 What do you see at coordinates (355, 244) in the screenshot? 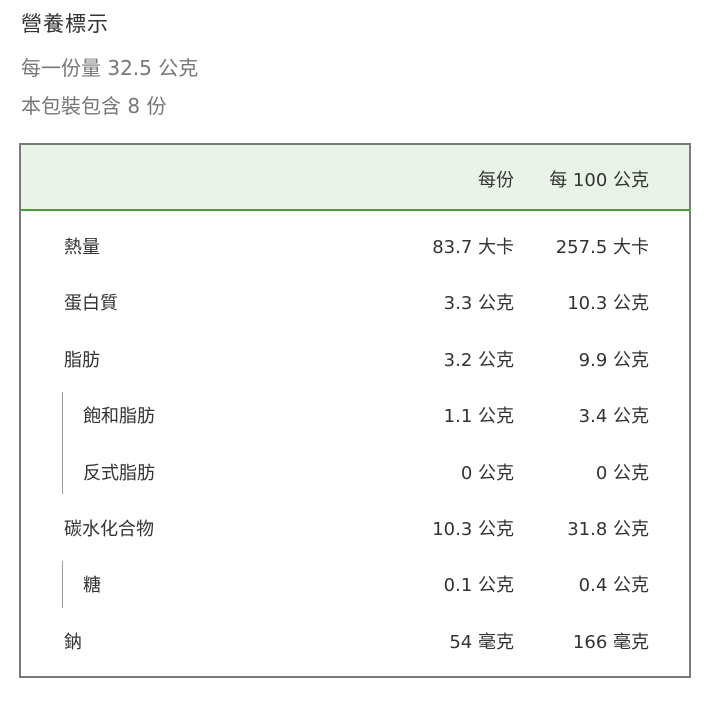
I see `table-row: 熱量 83.7 大卡 257.5 大卡` at bounding box center [355, 244].